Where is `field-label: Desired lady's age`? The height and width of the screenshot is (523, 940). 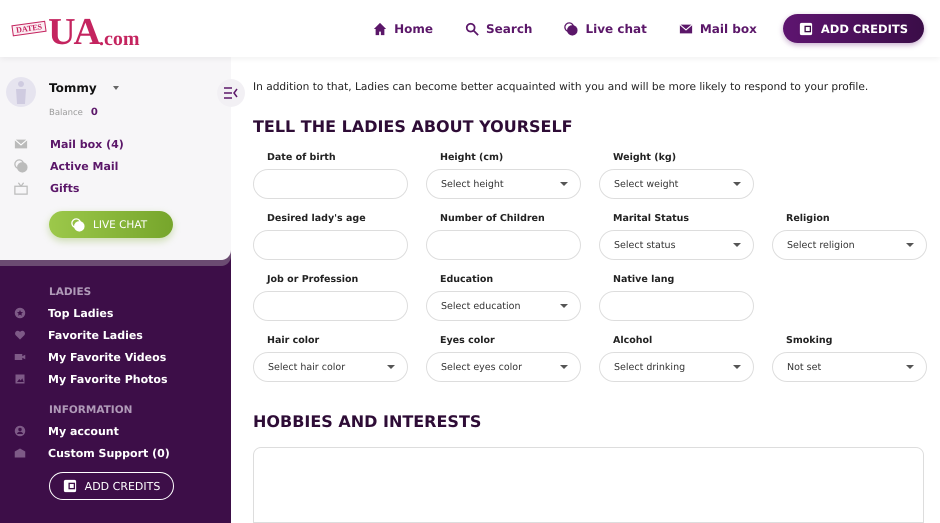
field-label: Desired lady's age is located at coordinates (316, 219).